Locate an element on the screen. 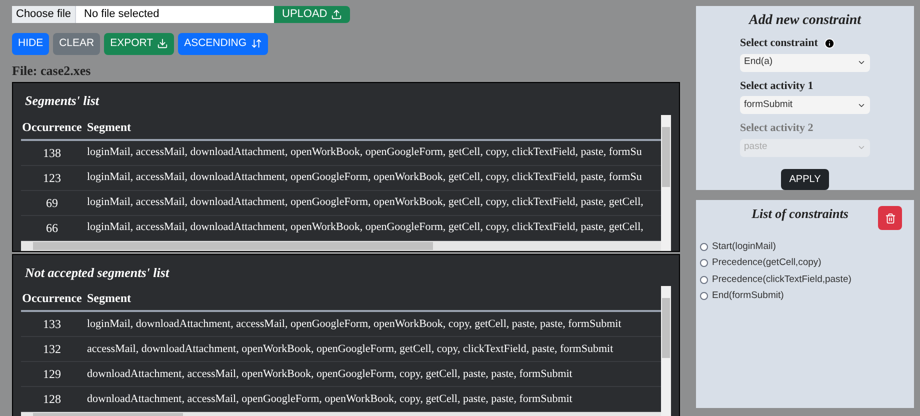 This screenshot has width=920, height=416. table-cell-text: downloadAttachment, accessMail, openWorkBook, openGoogleForm, copy, getCell, paste, paste, formSubmit is located at coordinates (330, 374).